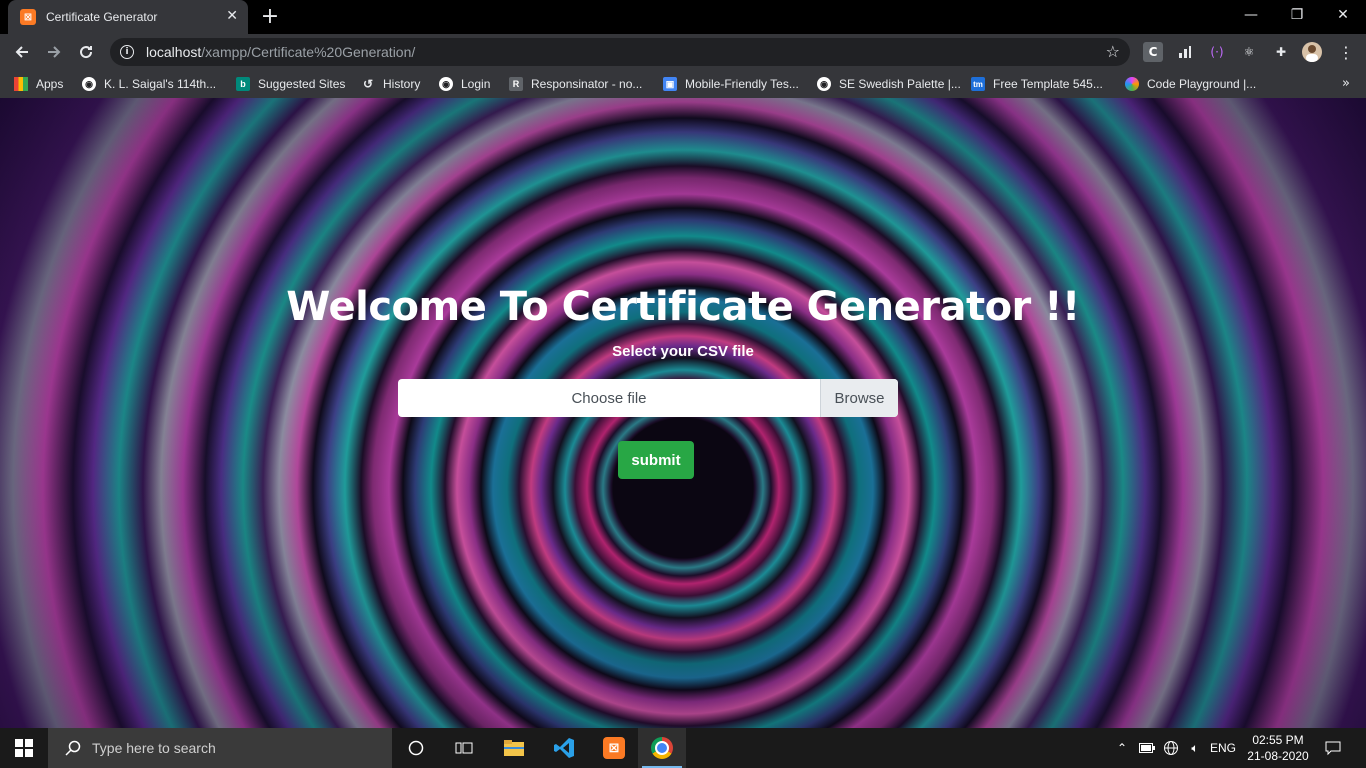 The height and width of the screenshot is (768, 1366). I want to click on network-globe-icon, so click(1171, 748).